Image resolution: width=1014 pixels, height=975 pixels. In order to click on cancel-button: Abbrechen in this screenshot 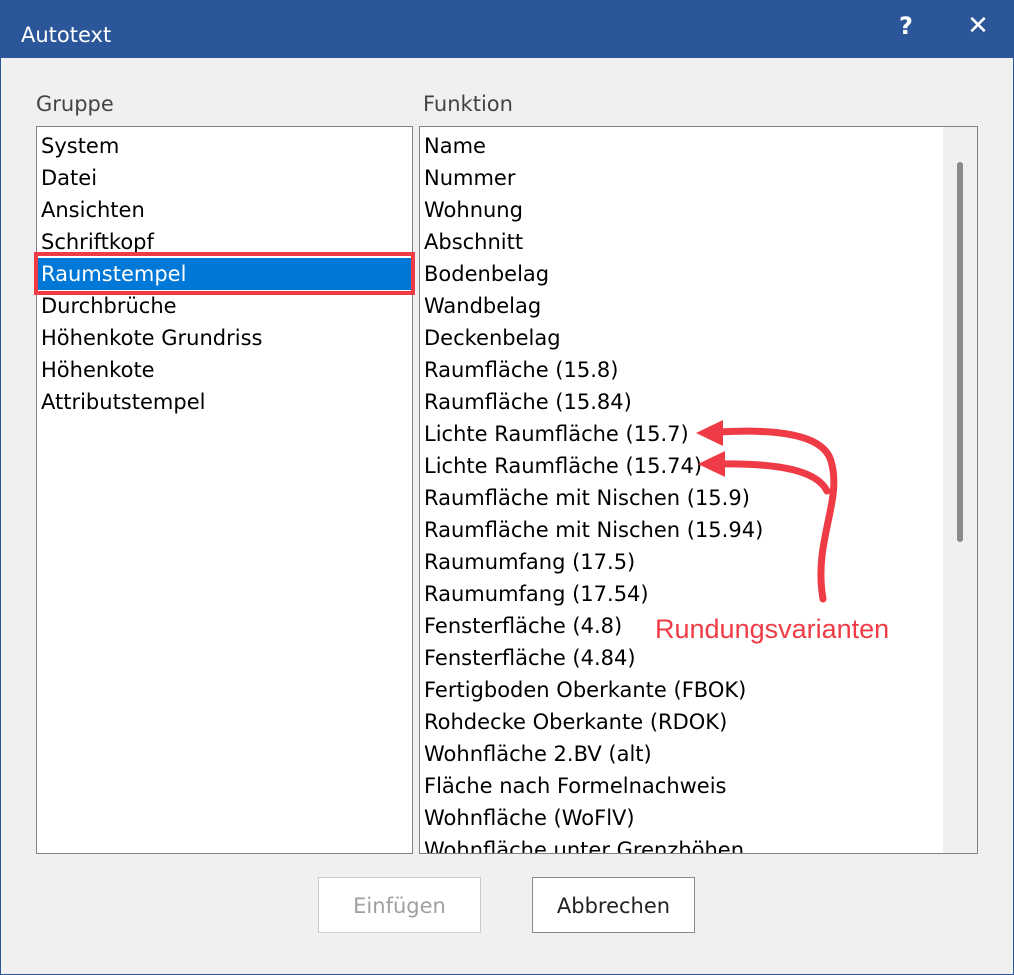, I will do `click(613, 905)`.